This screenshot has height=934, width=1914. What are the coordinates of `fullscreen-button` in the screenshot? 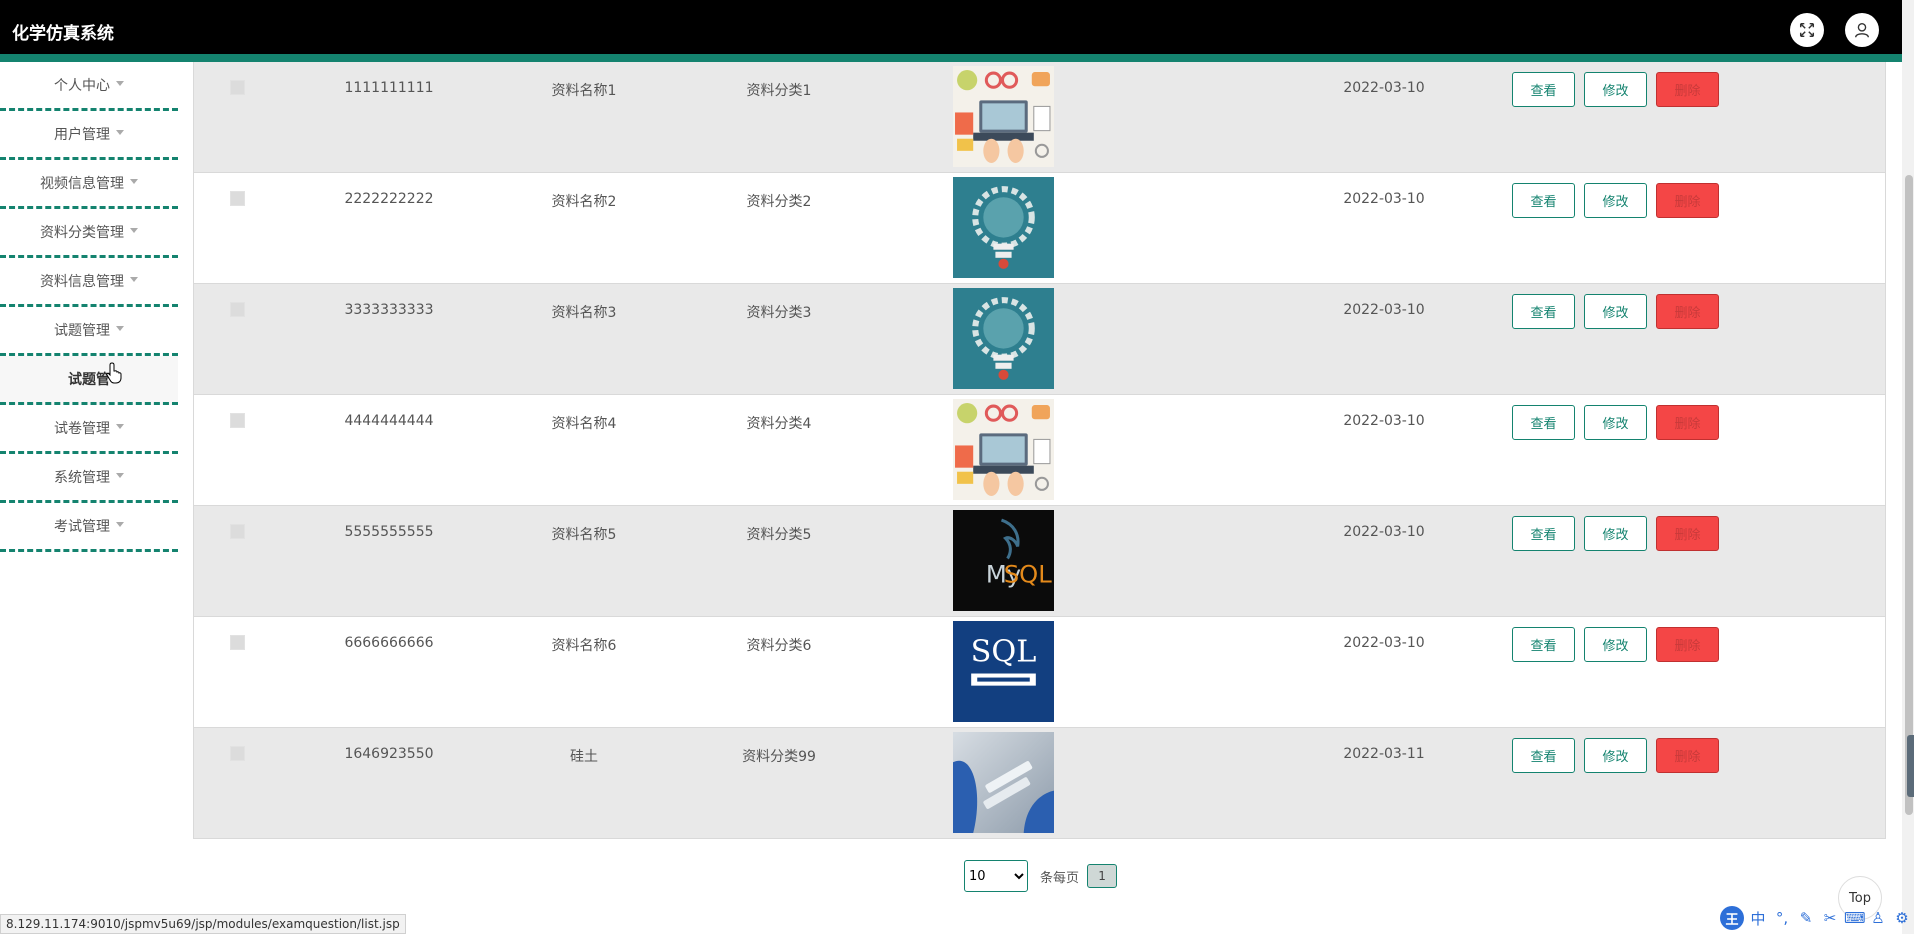 It's located at (1807, 30).